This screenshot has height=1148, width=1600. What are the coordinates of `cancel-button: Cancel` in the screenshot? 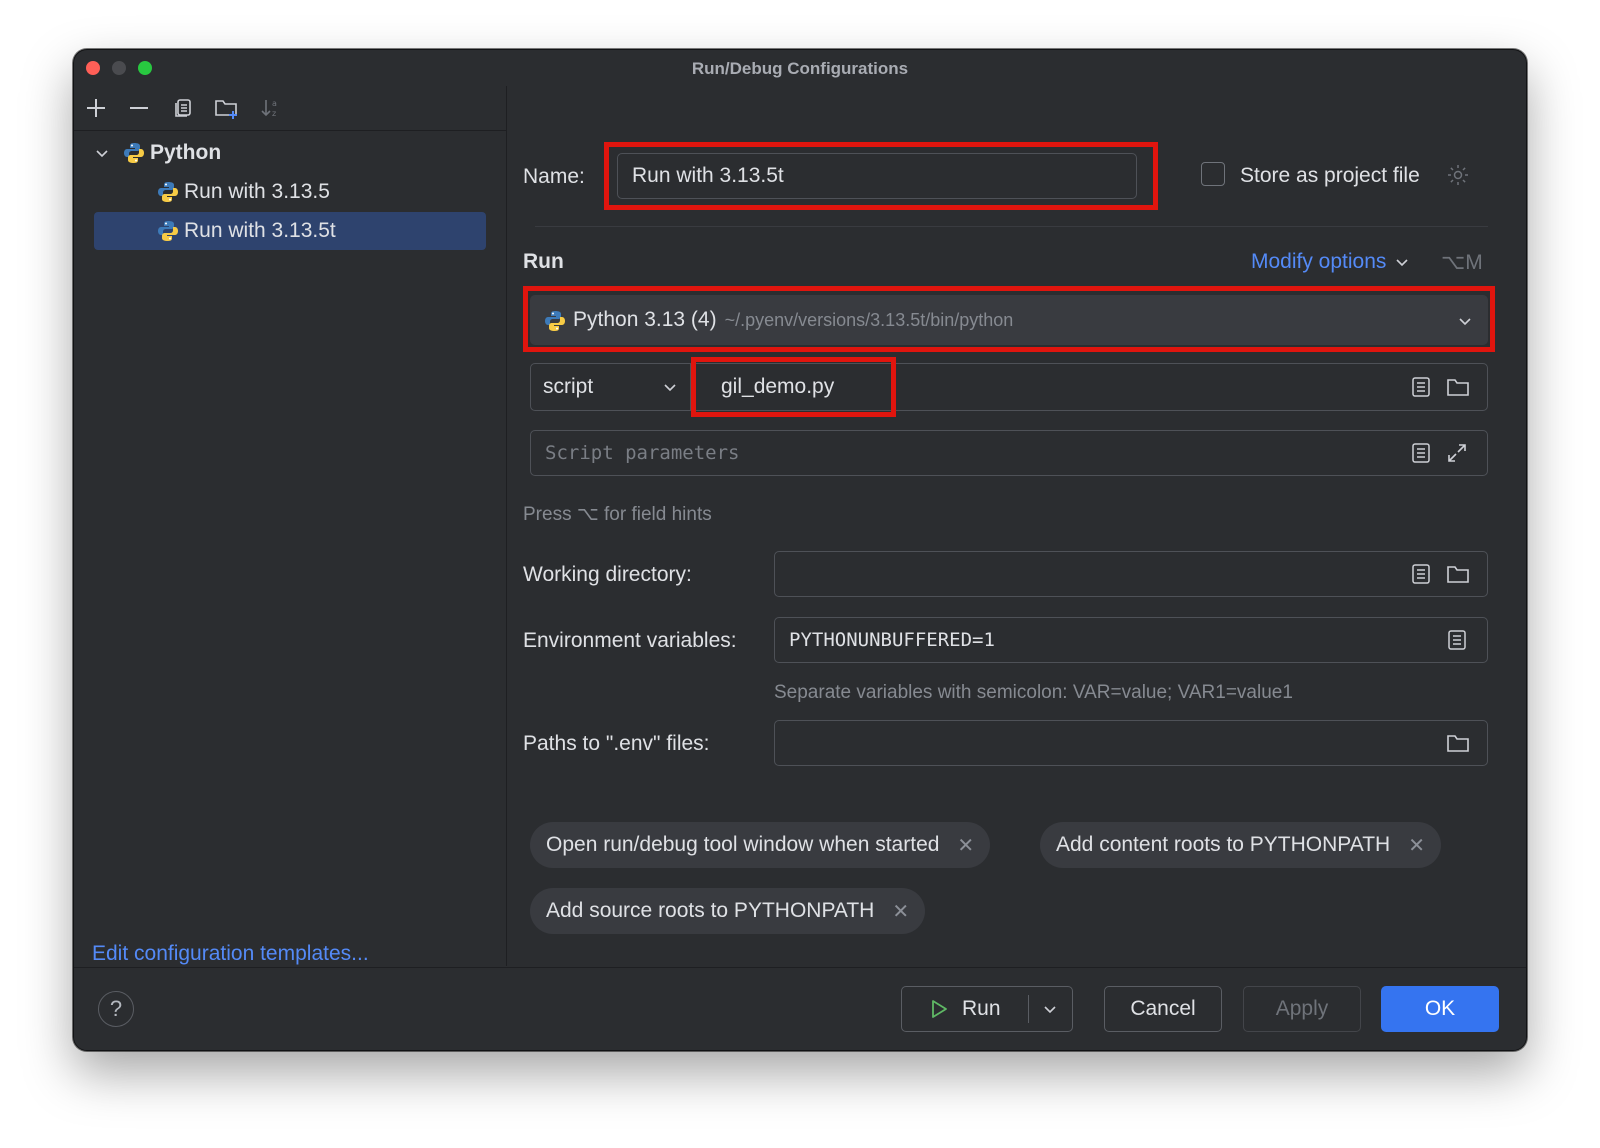 It's located at (1163, 1009).